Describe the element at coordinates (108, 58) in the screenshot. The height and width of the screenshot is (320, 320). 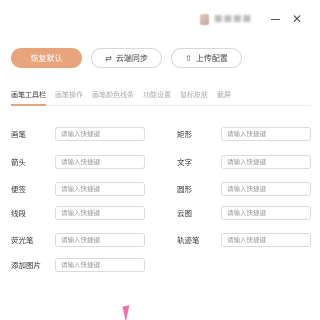
I see `sync-icon: ⇄` at that location.